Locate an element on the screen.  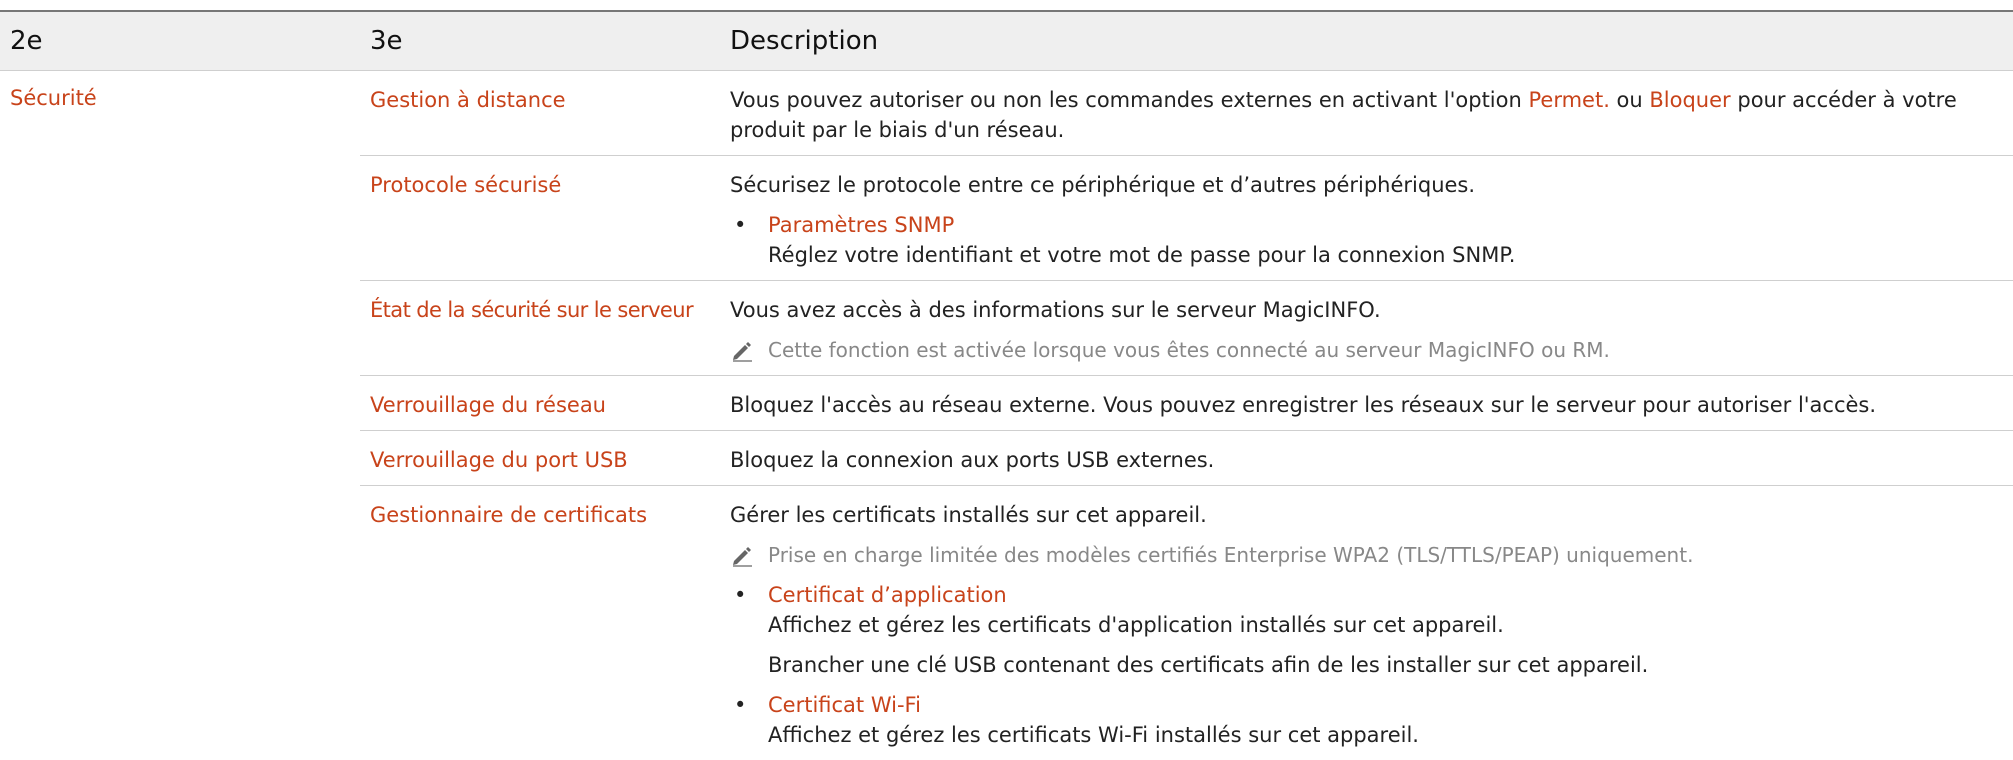
row-name-usb-port-lock: Verrouillage du port USB is located at coordinates (499, 460).